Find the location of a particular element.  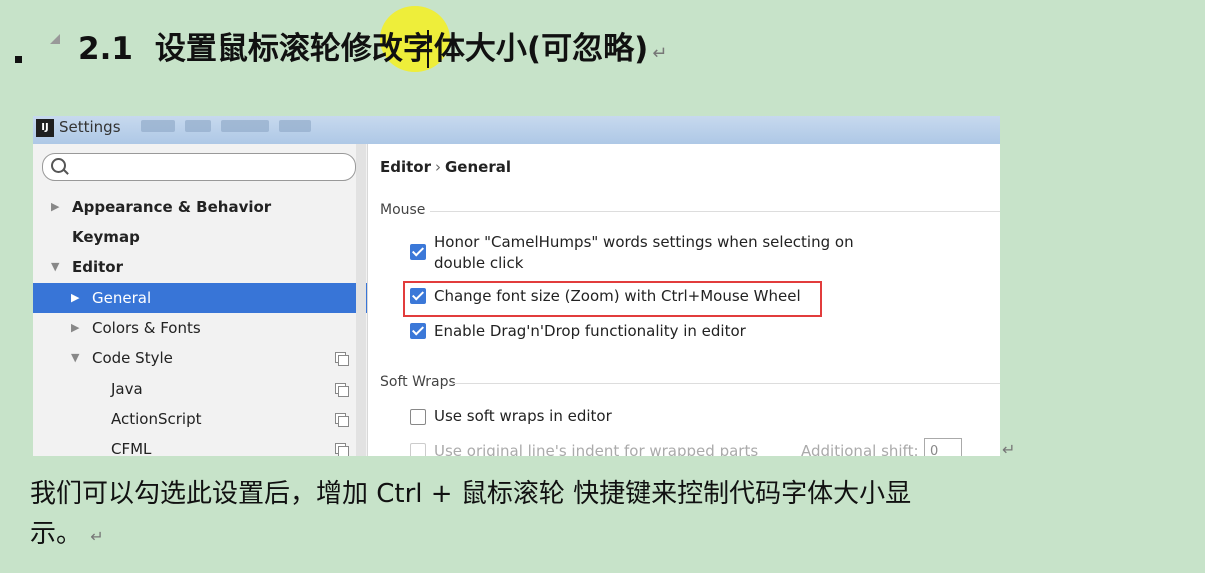

breadcrumb: Editor › General is located at coordinates (445, 167).